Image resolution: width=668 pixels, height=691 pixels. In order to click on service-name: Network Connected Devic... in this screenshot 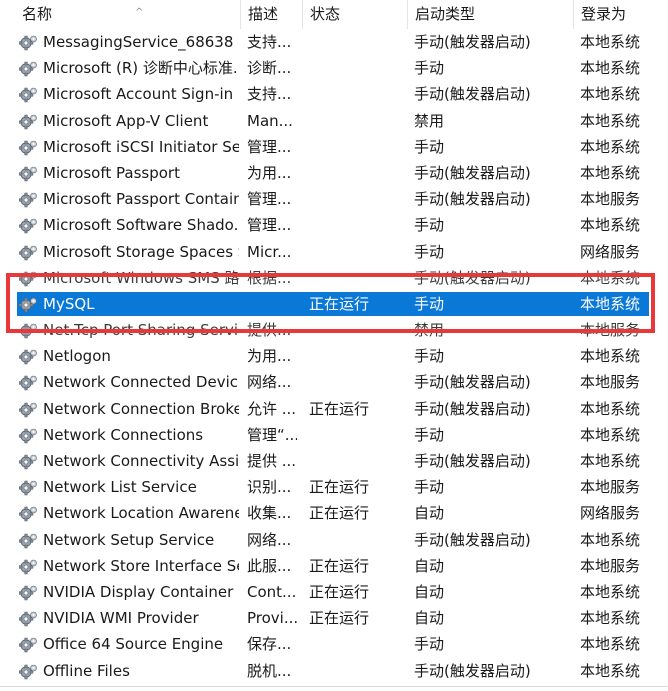, I will do `click(141, 382)`.